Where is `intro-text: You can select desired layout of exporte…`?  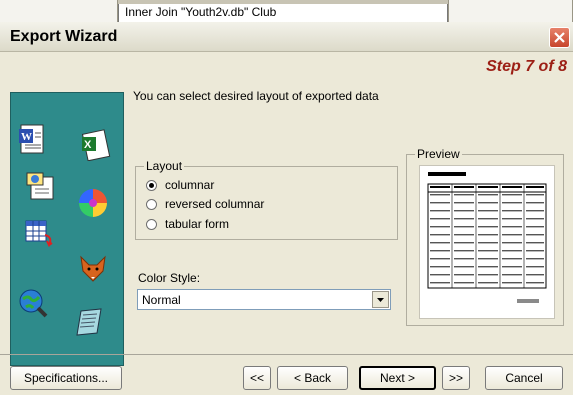 intro-text: You can select desired layout of exporte… is located at coordinates (256, 96).